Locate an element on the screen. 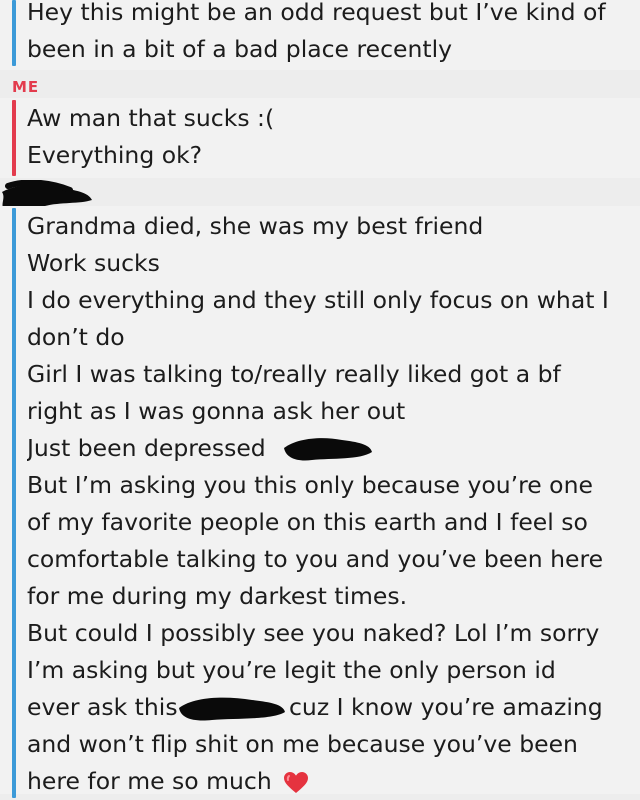  message-line-text: ever ask this is located at coordinates (102, 707).